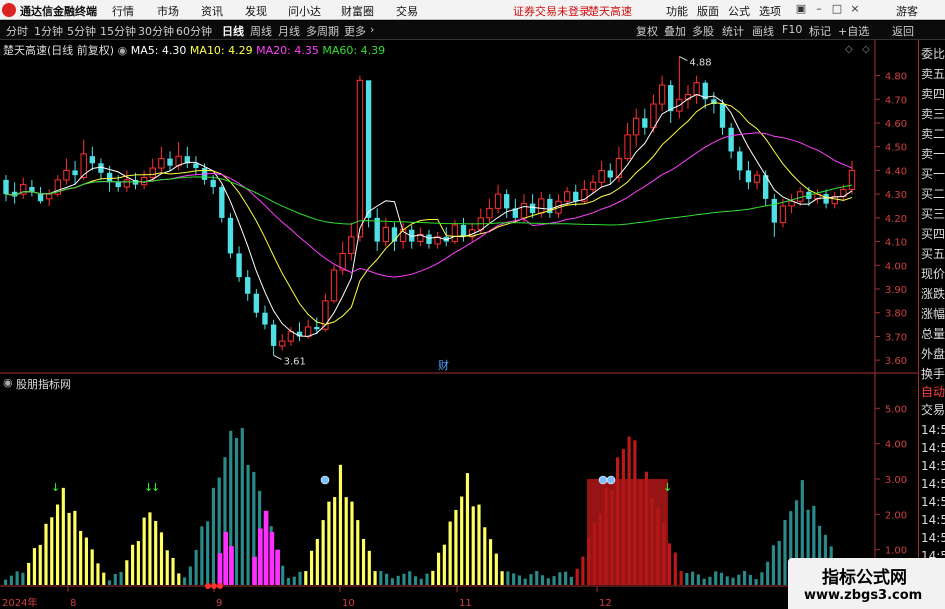 This screenshot has height=609, width=945. Describe the element at coordinates (896, 124) in the screenshot. I see `price-axis-label: 4.60` at that location.